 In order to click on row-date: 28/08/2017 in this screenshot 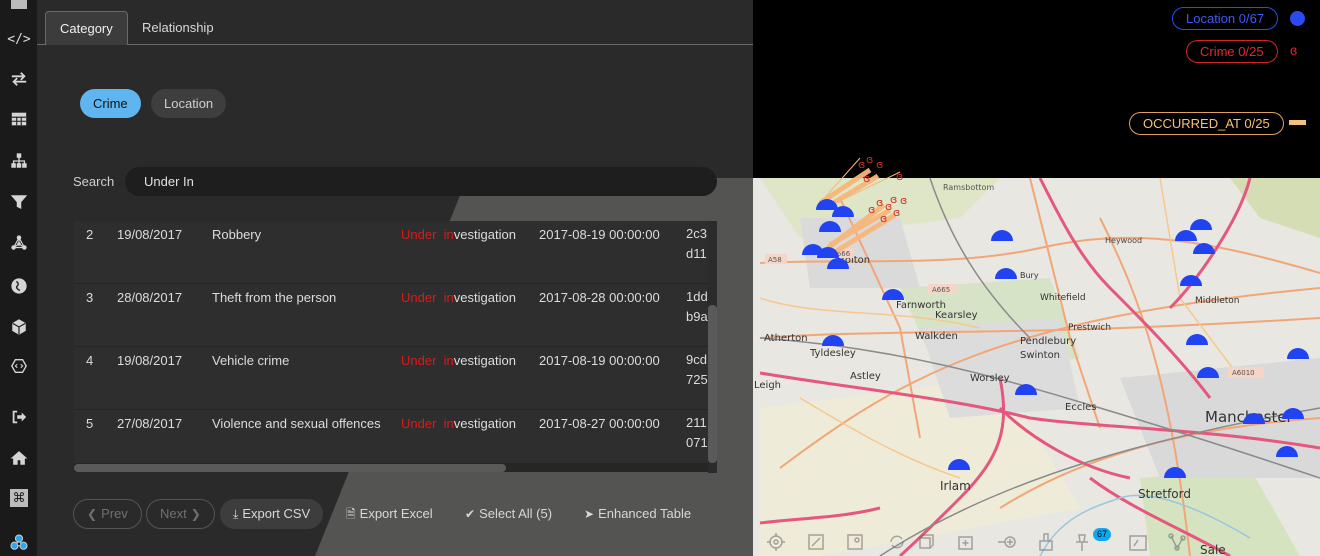, I will do `click(150, 297)`.